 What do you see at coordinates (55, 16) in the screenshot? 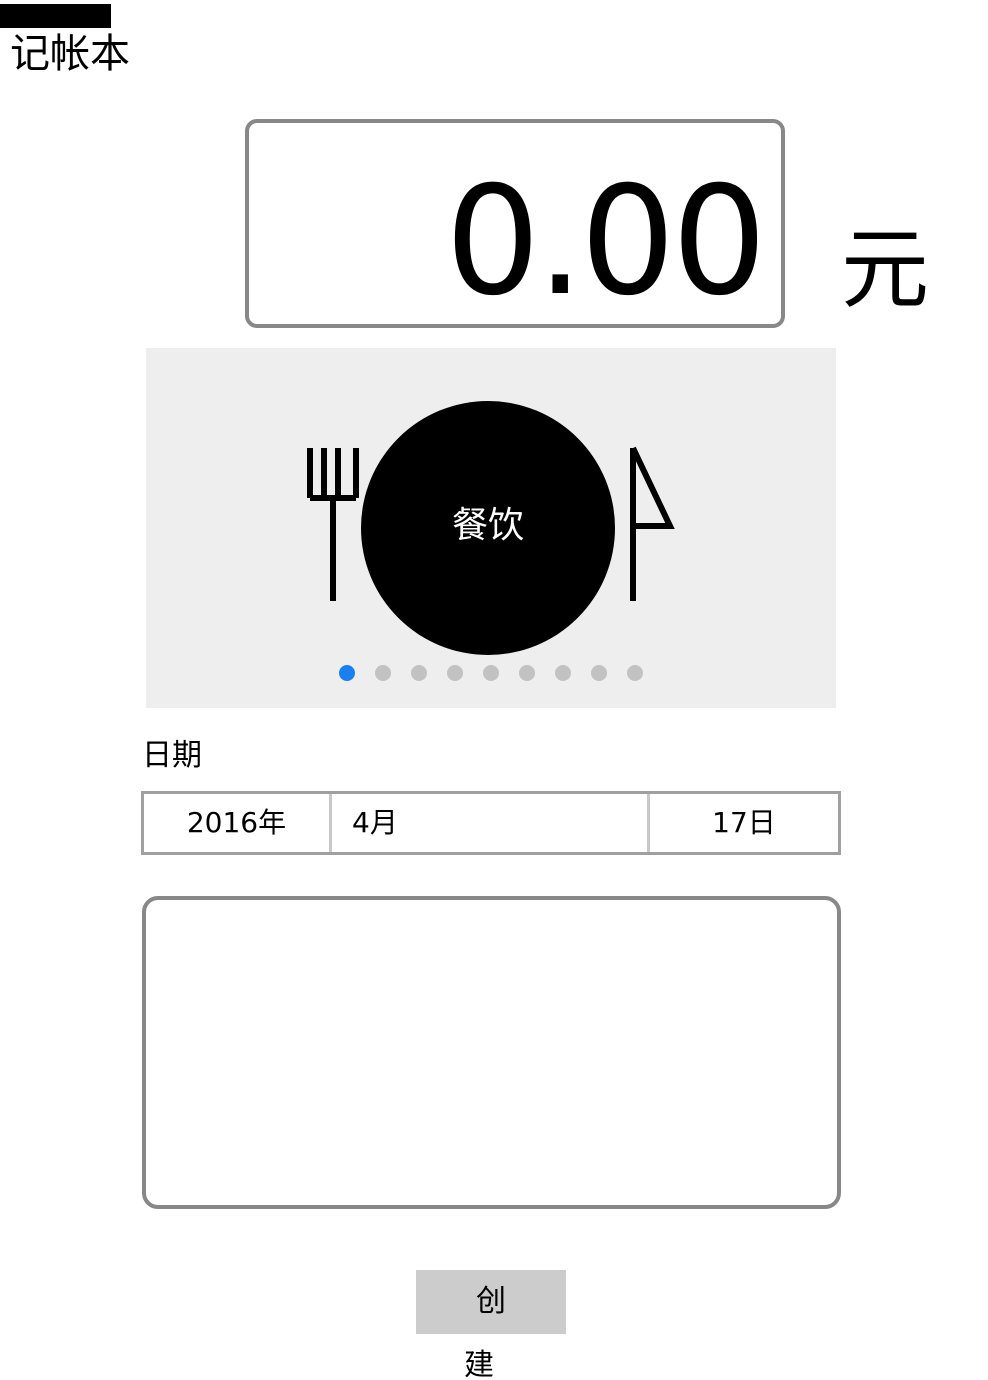
I see `title-bar-block` at bounding box center [55, 16].